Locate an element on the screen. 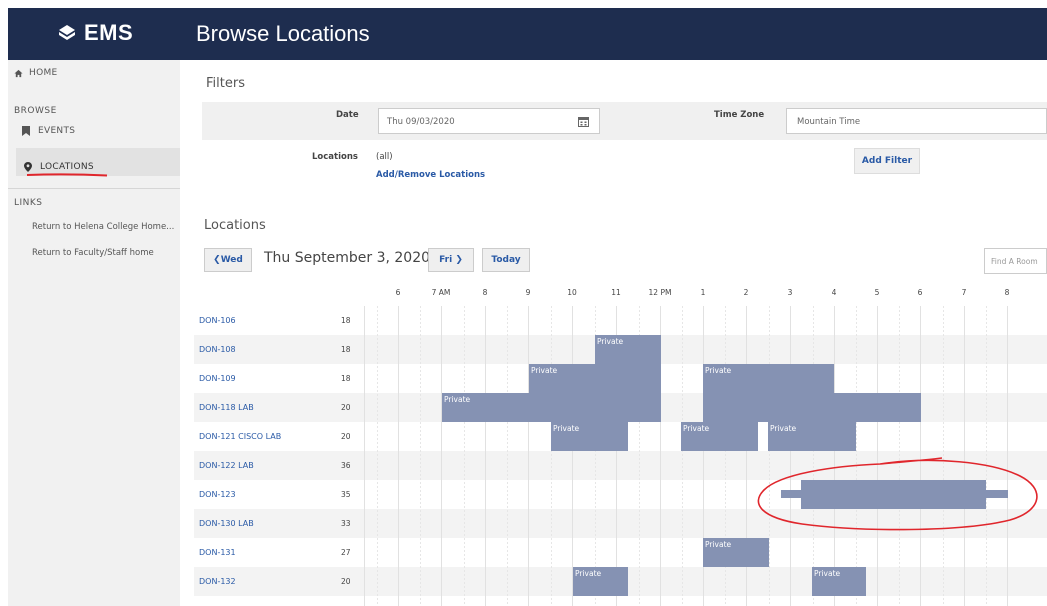 The image size is (1047, 606). room-name-link: DON-123 is located at coordinates (217, 494).